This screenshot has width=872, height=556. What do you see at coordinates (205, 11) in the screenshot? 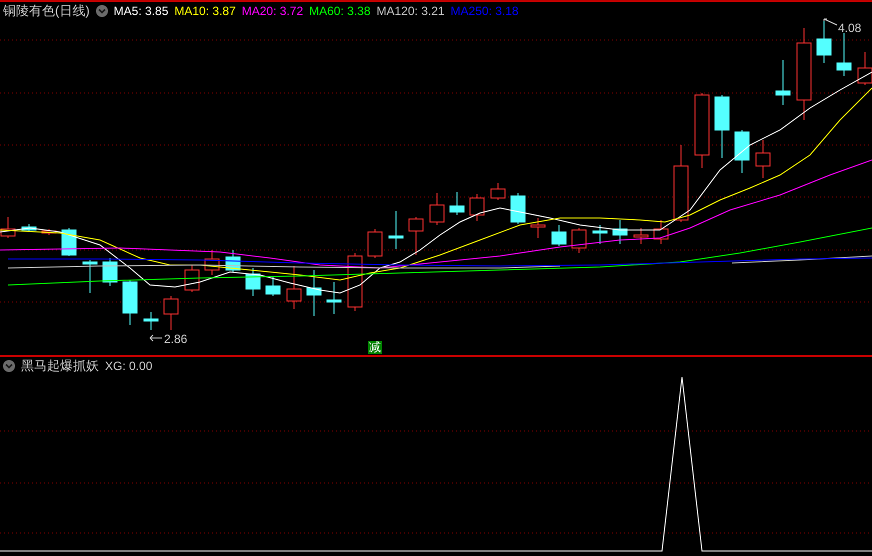
I see `moving-average-value: MA10: 3.87` at bounding box center [205, 11].